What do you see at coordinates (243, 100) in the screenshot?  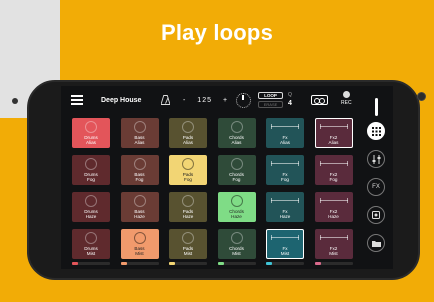 I see `volume-knob` at bounding box center [243, 100].